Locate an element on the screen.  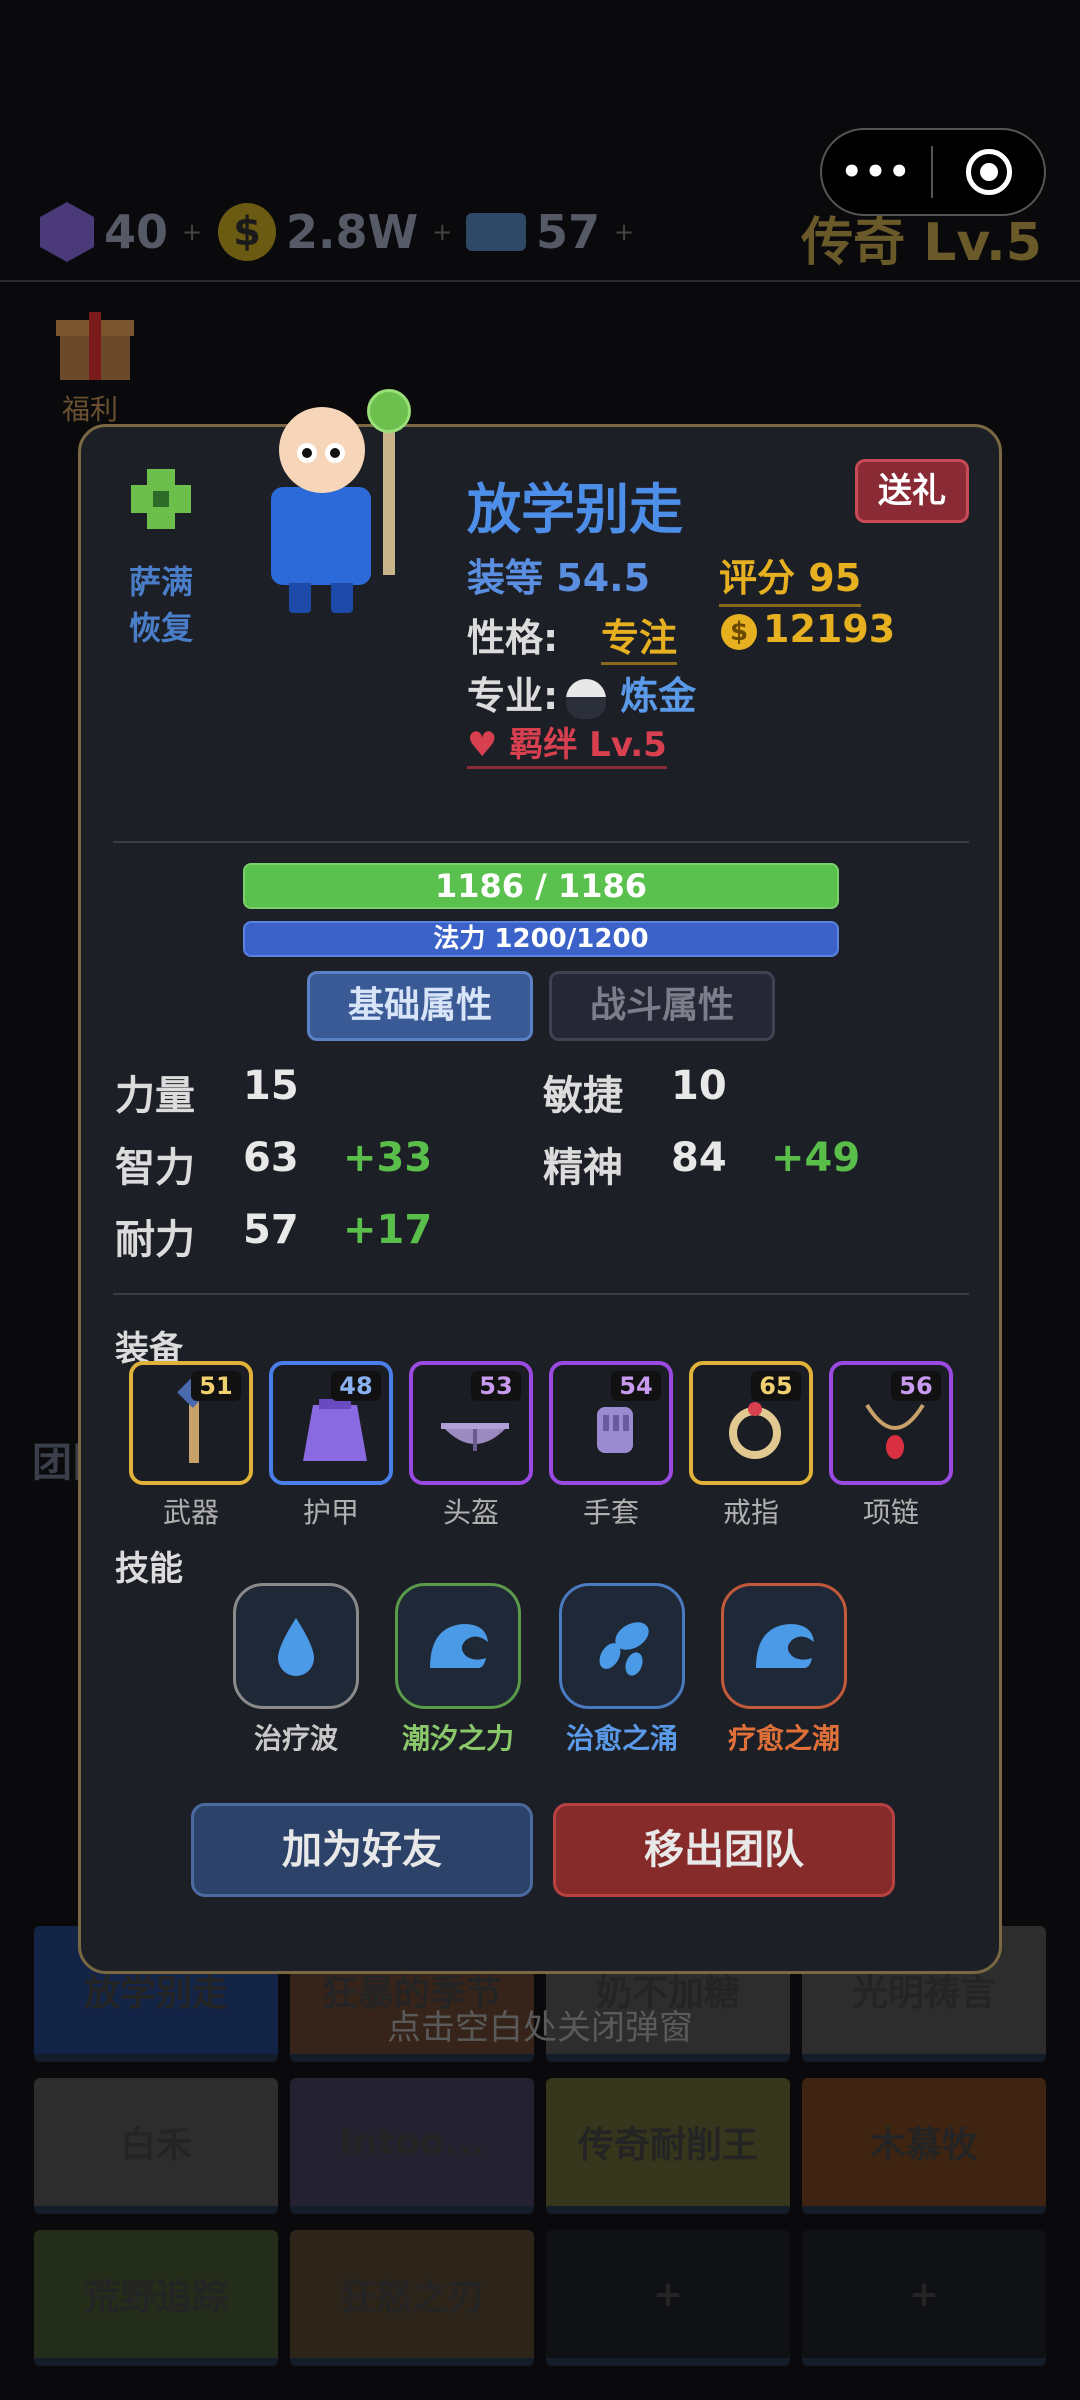
stat-name: 智力 is located at coordinates (155, 1168).